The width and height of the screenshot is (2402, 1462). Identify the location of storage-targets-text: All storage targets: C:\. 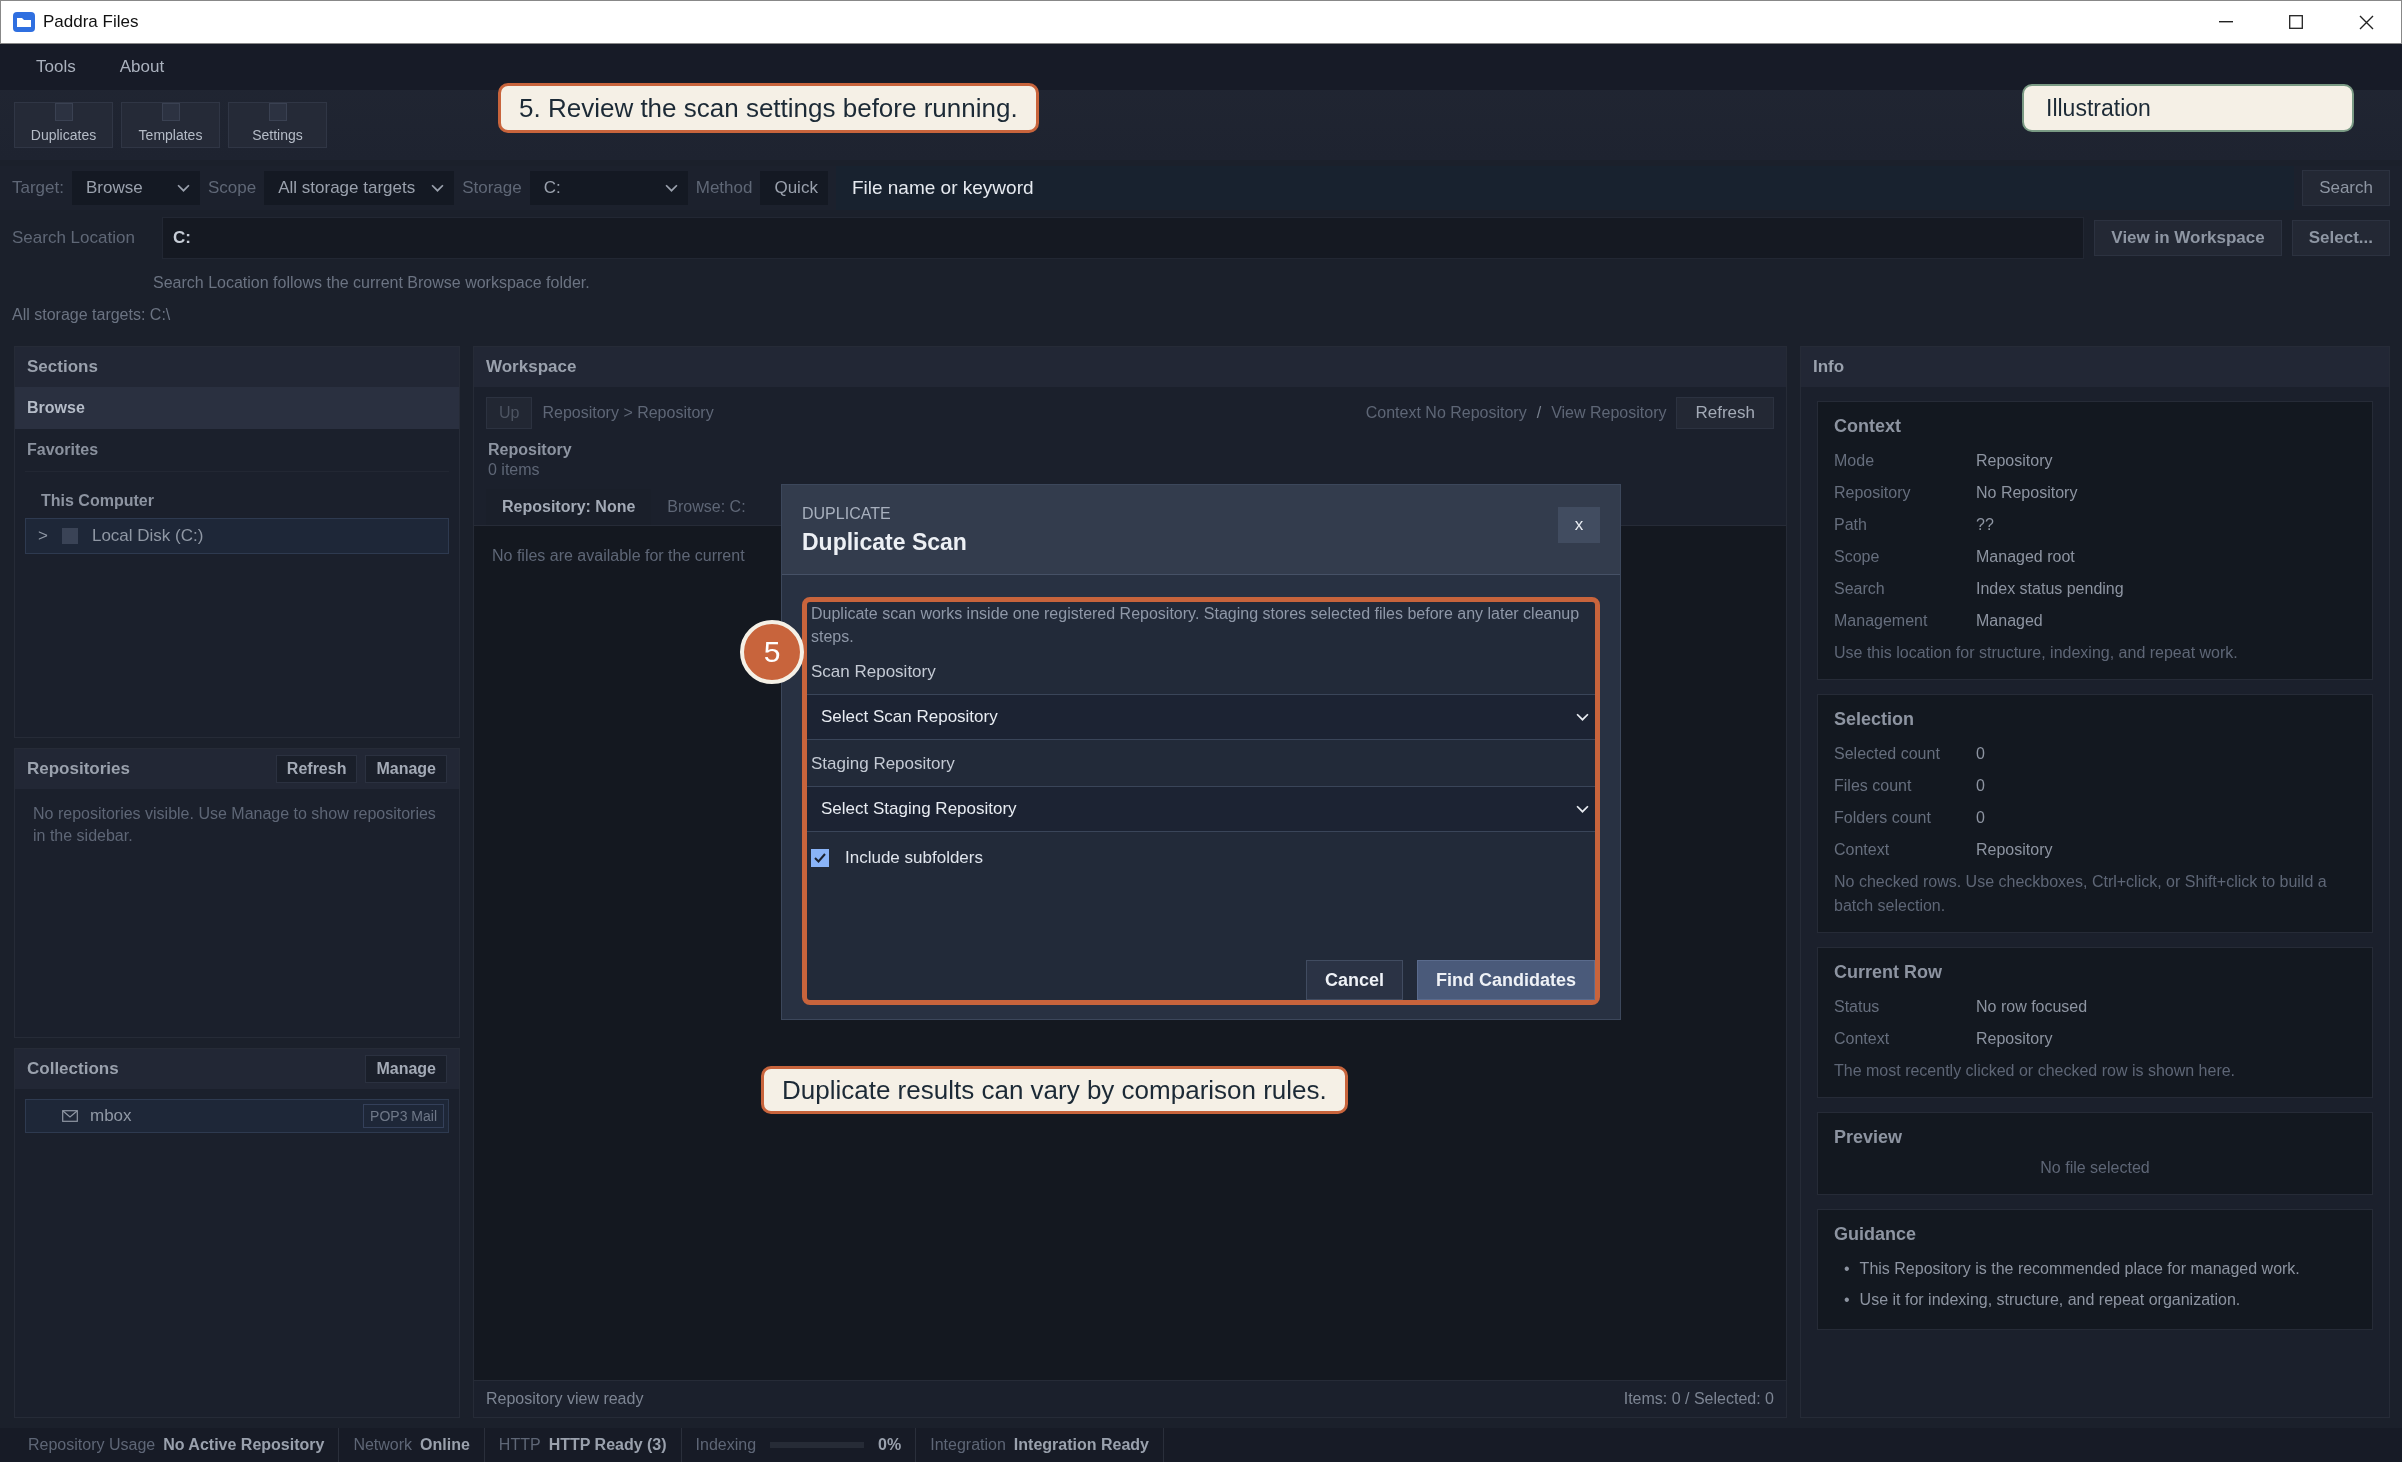
(91, 314).